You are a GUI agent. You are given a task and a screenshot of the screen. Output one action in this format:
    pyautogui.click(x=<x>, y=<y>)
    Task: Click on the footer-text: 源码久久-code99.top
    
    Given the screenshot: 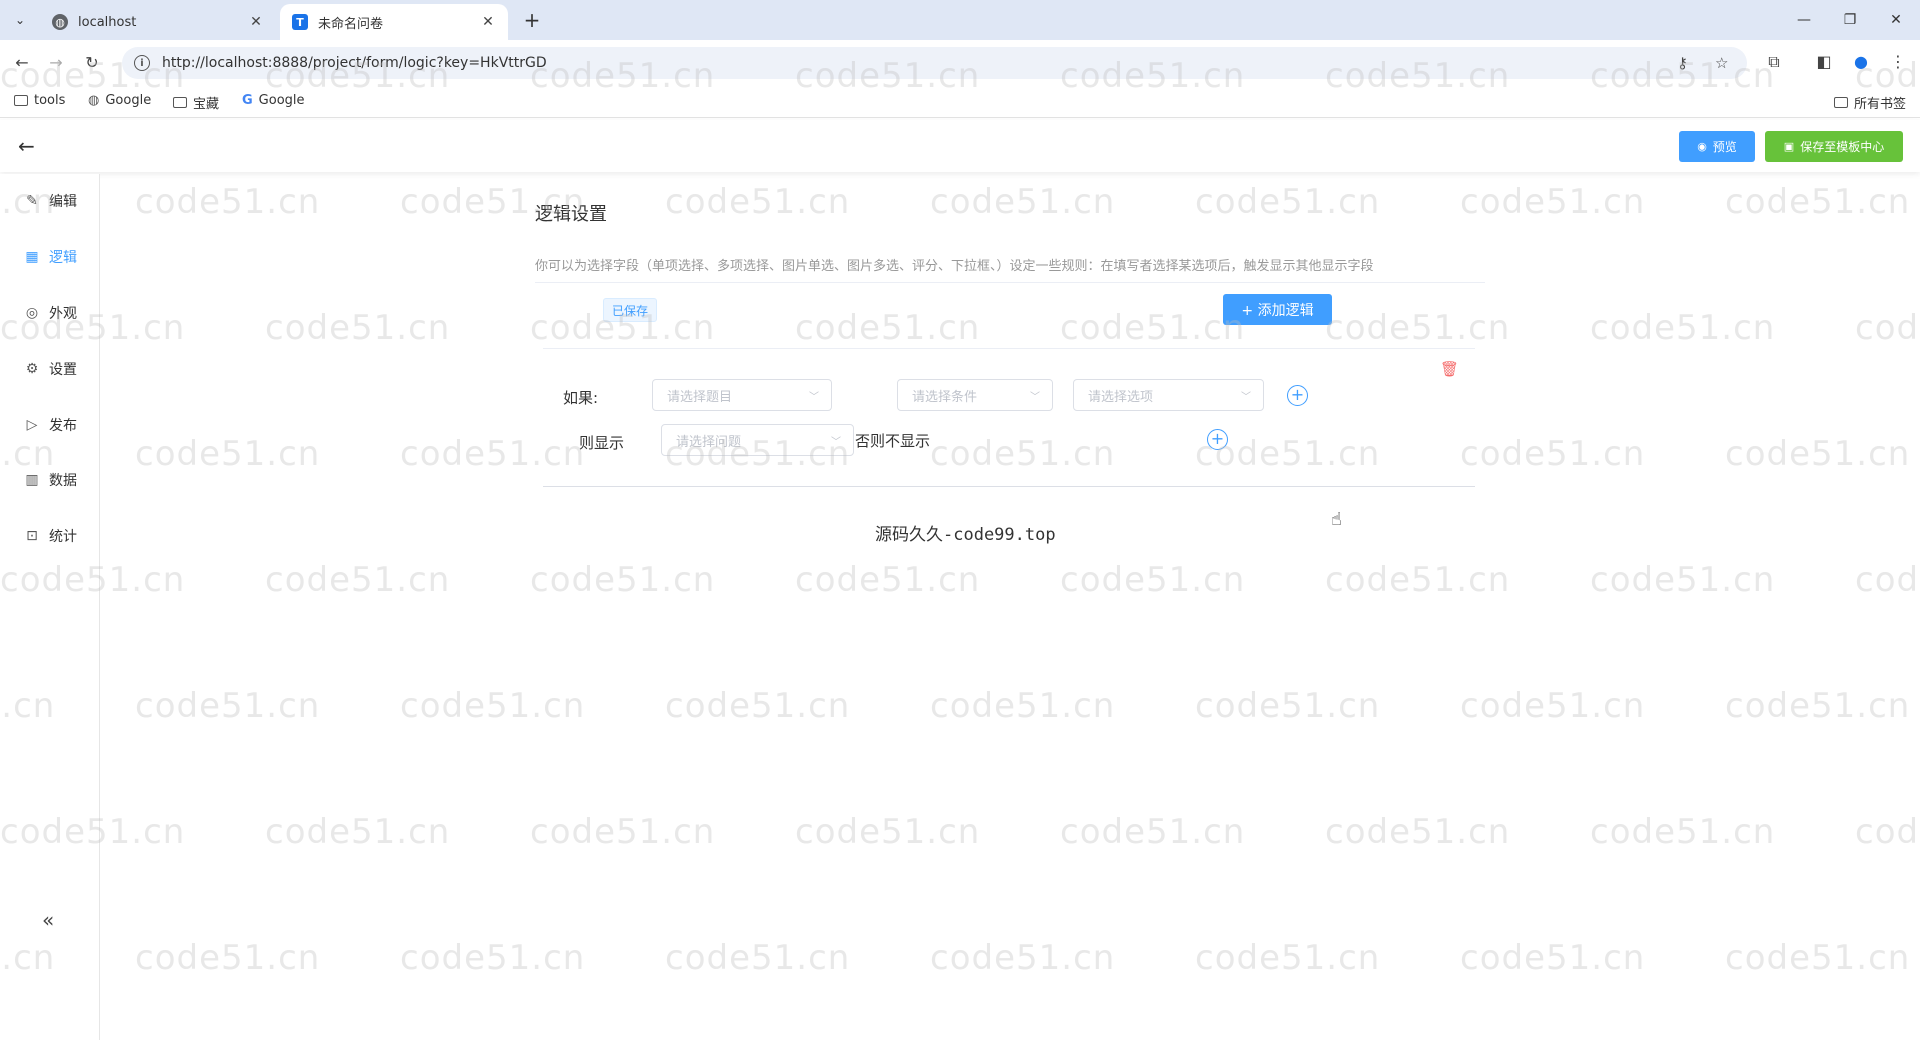 What is the action you would take?
    pyautogui.click(x=965, y=535)
    